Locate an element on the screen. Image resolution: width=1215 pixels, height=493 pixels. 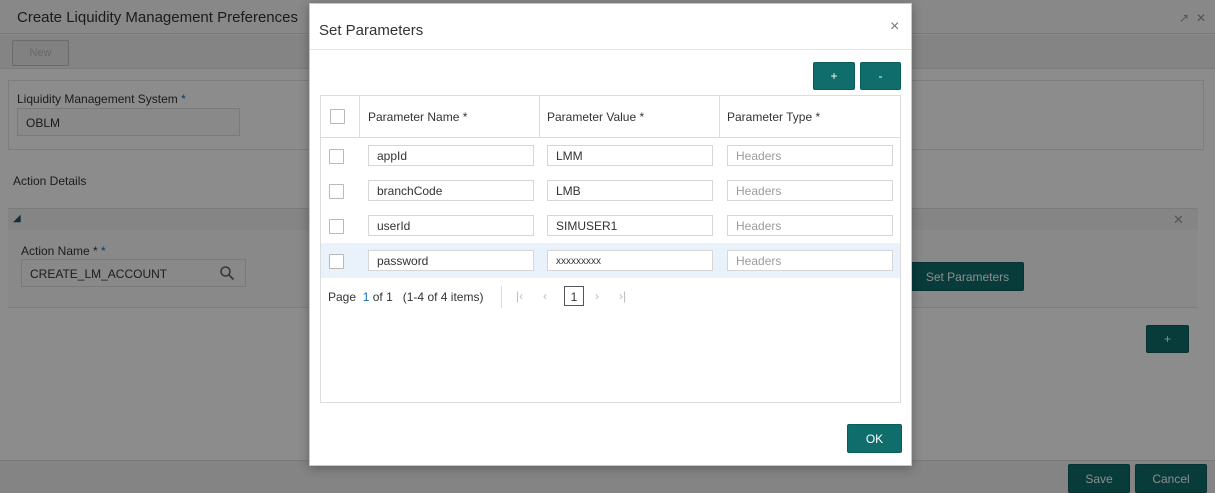
parameter-name-input: userId is located at coordinates (451, 225).